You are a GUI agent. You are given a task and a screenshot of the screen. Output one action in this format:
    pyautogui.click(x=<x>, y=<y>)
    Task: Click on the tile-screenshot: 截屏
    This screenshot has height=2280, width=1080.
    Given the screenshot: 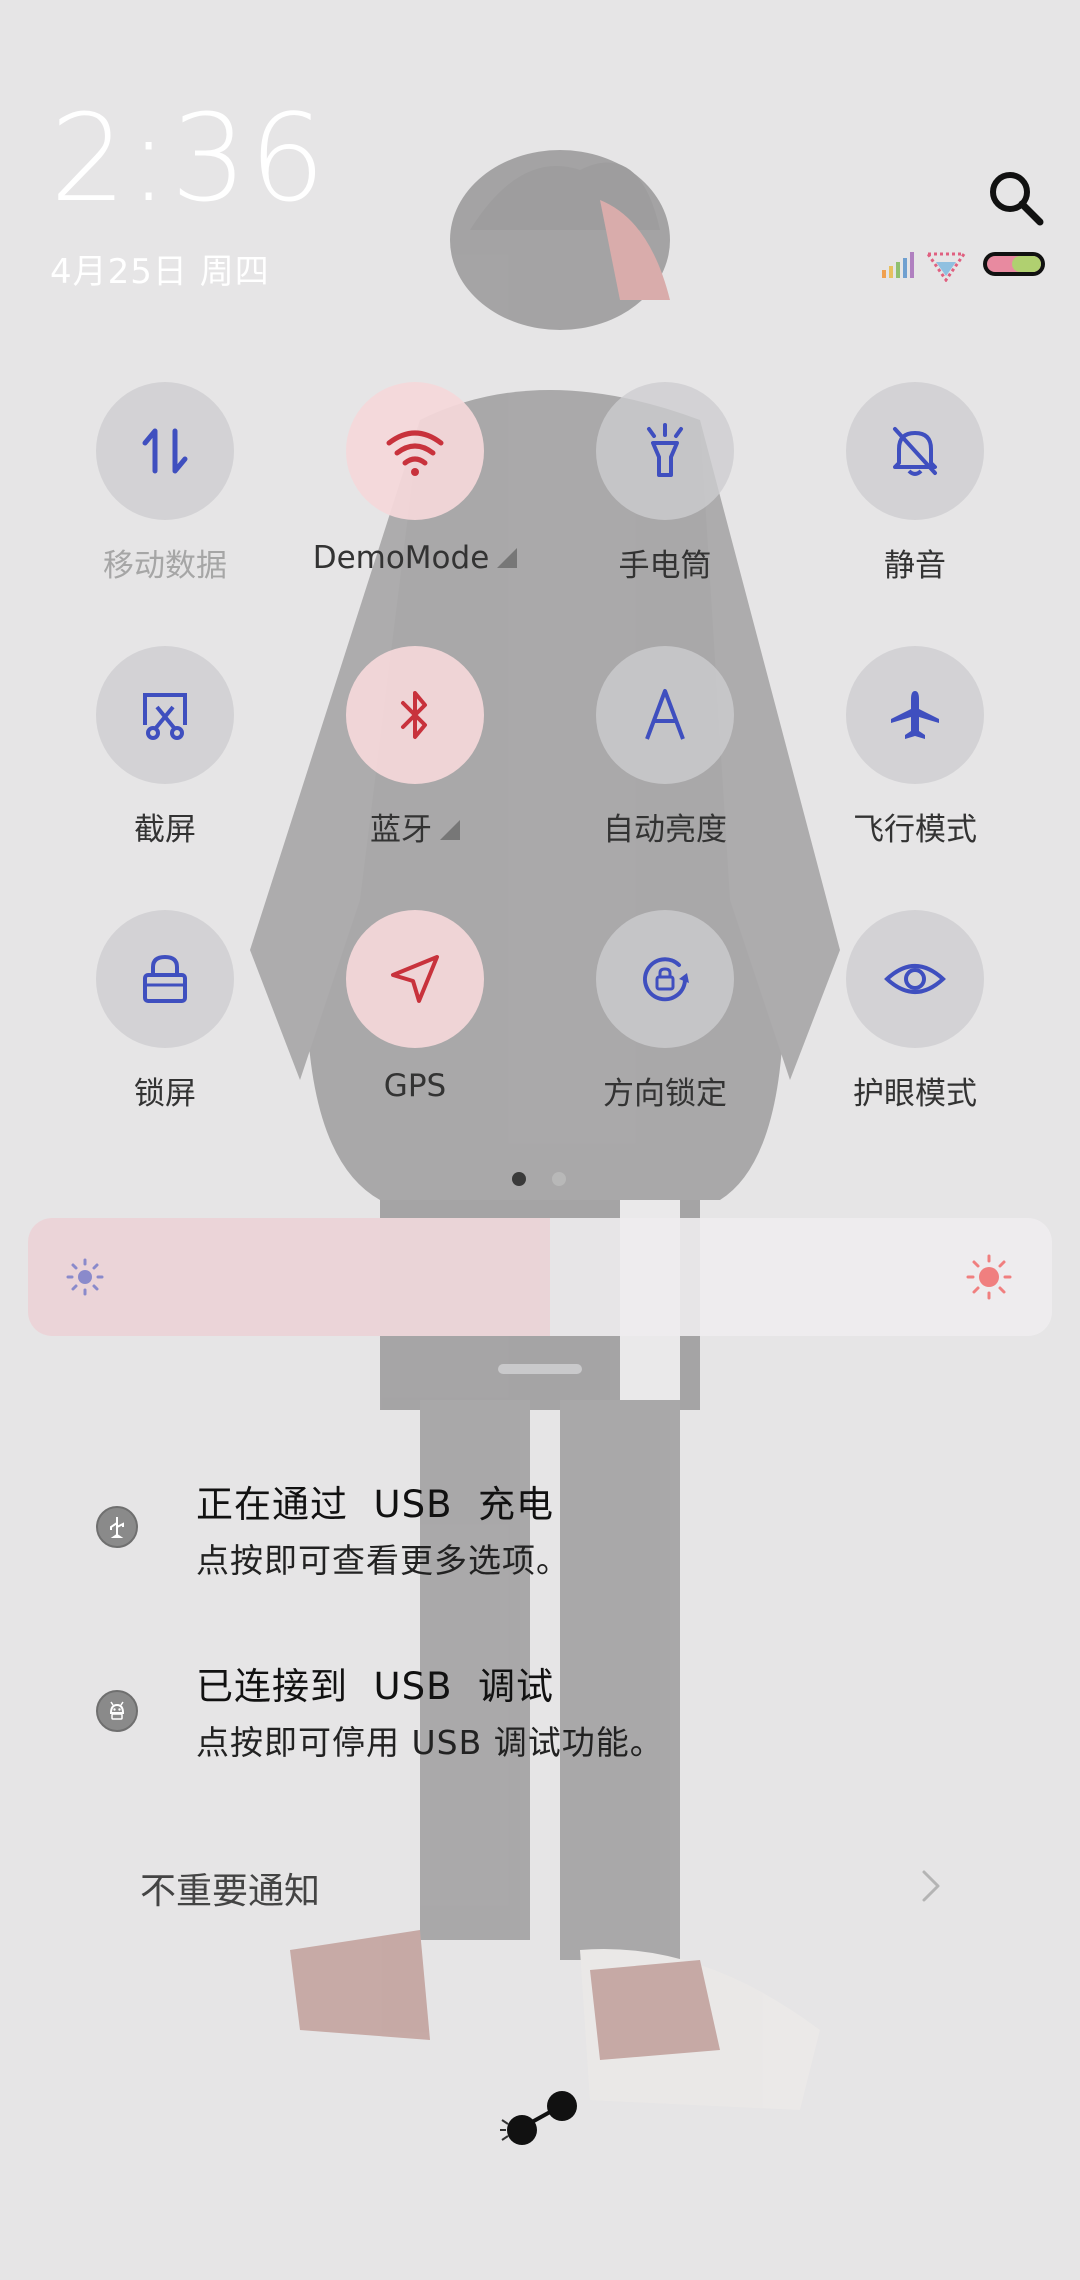 What is the action you would take?
    pyautogui.click(x=165, y=747)
    